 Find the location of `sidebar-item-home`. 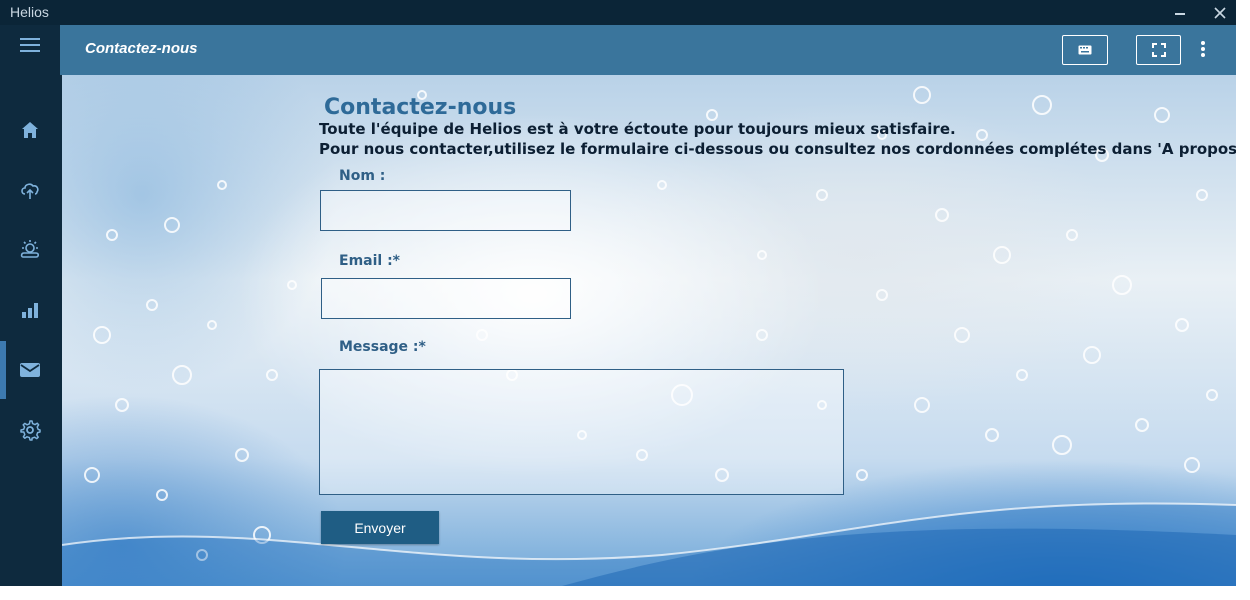

sidebar-item-home is located at coordinates (30, 130).